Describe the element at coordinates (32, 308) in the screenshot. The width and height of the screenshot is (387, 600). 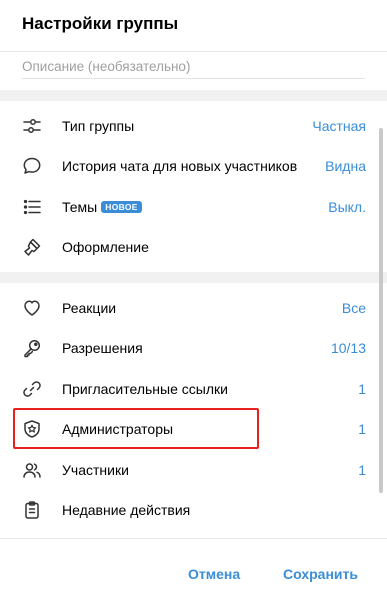
I see `heart-icon` at that location.